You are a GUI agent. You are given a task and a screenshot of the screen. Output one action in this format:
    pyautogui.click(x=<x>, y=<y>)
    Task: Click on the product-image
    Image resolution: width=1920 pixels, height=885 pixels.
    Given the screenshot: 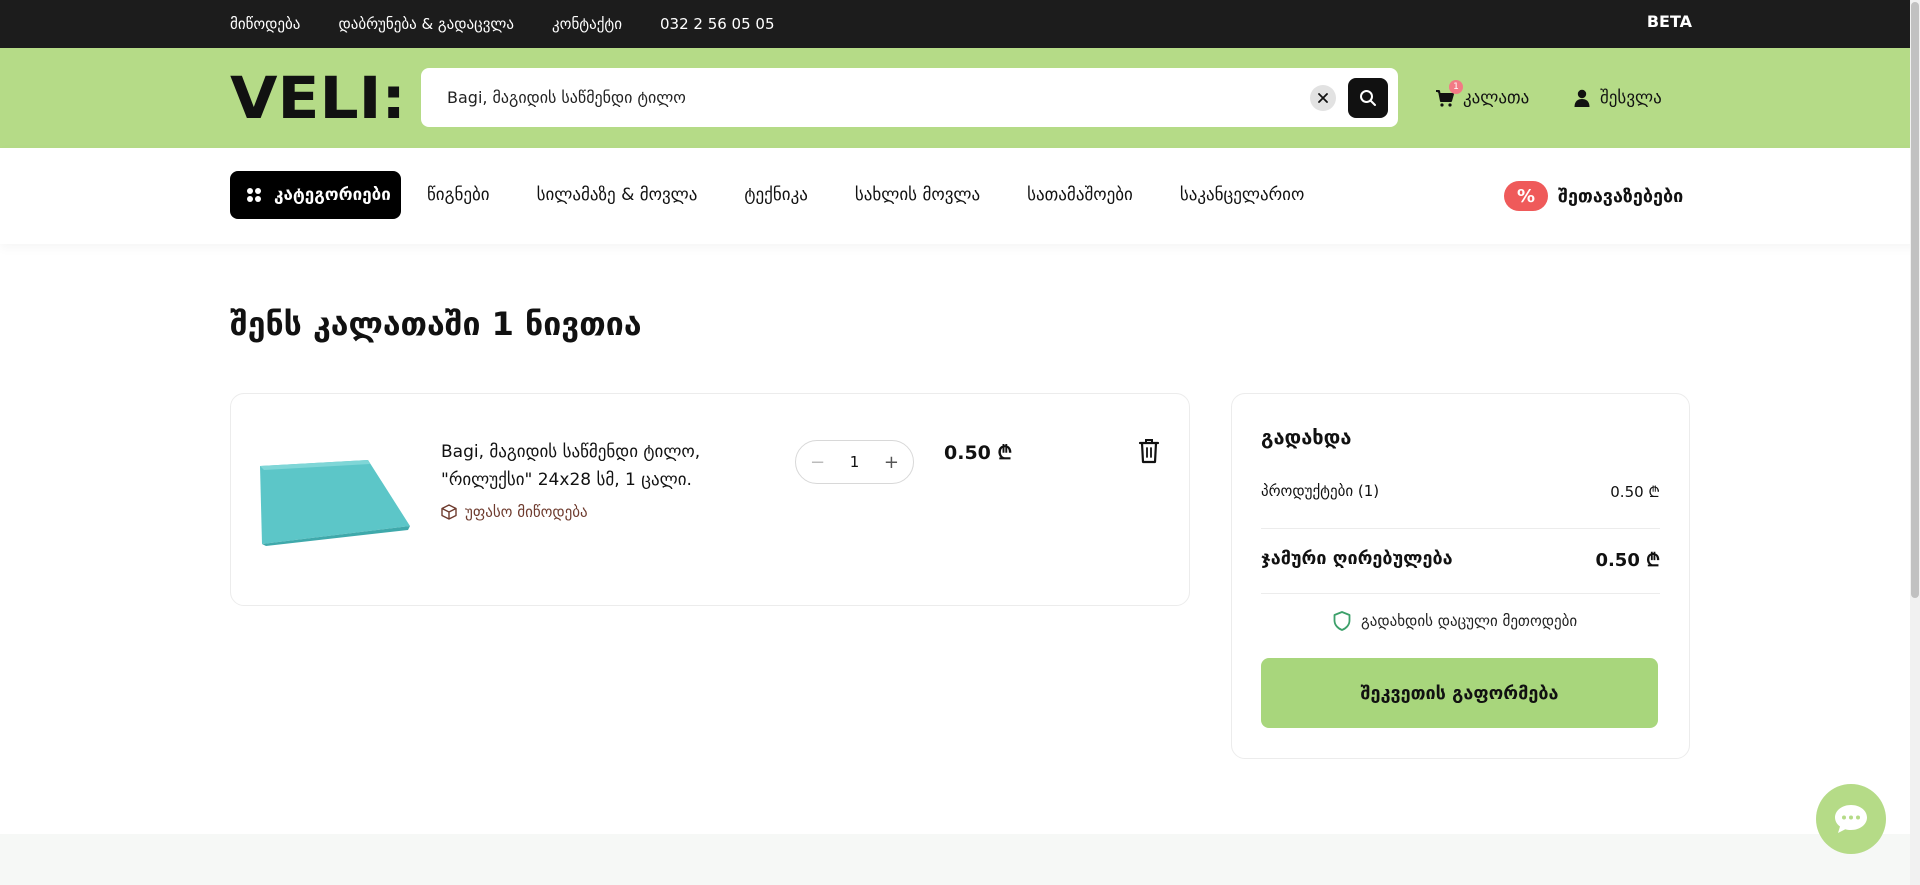 What is the action you would take?
    pyautogui.click(x=336, y=498)
    